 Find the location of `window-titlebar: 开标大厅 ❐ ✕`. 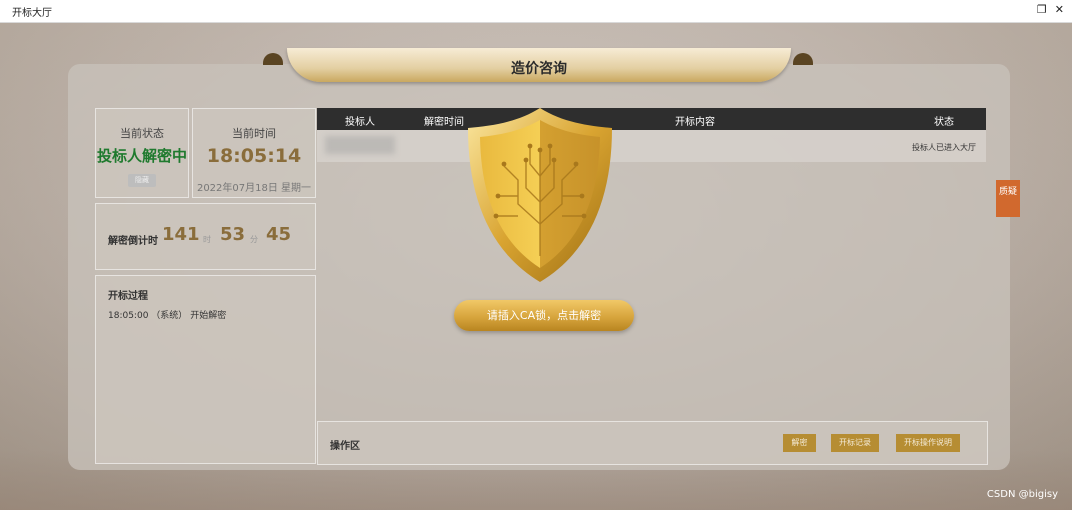

window-titlebar: 开标大厅 ❐ ✕ is located at coordinates (536, 11).